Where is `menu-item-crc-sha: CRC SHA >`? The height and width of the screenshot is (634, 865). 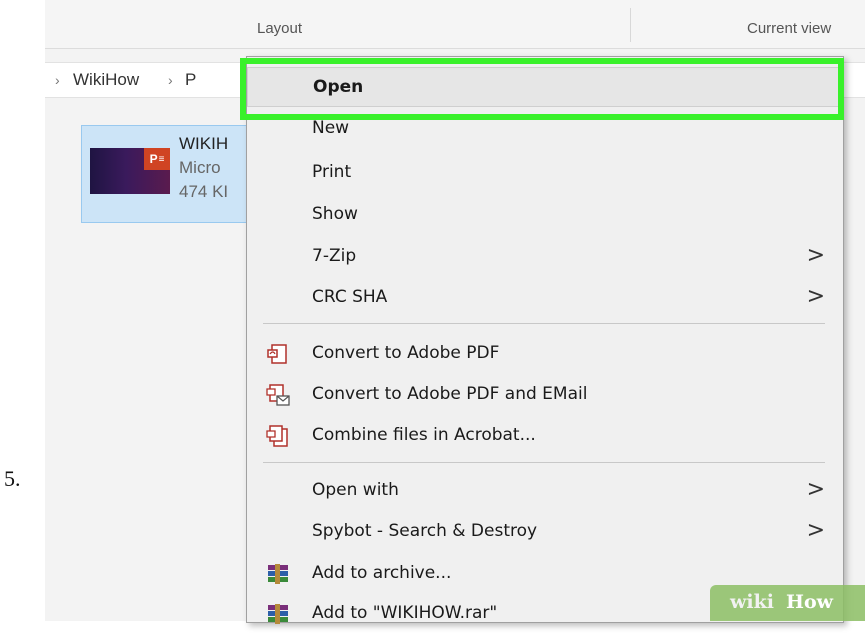 menu-item-crc-sha: CRC SHA > is located at coordinates (545, 298).